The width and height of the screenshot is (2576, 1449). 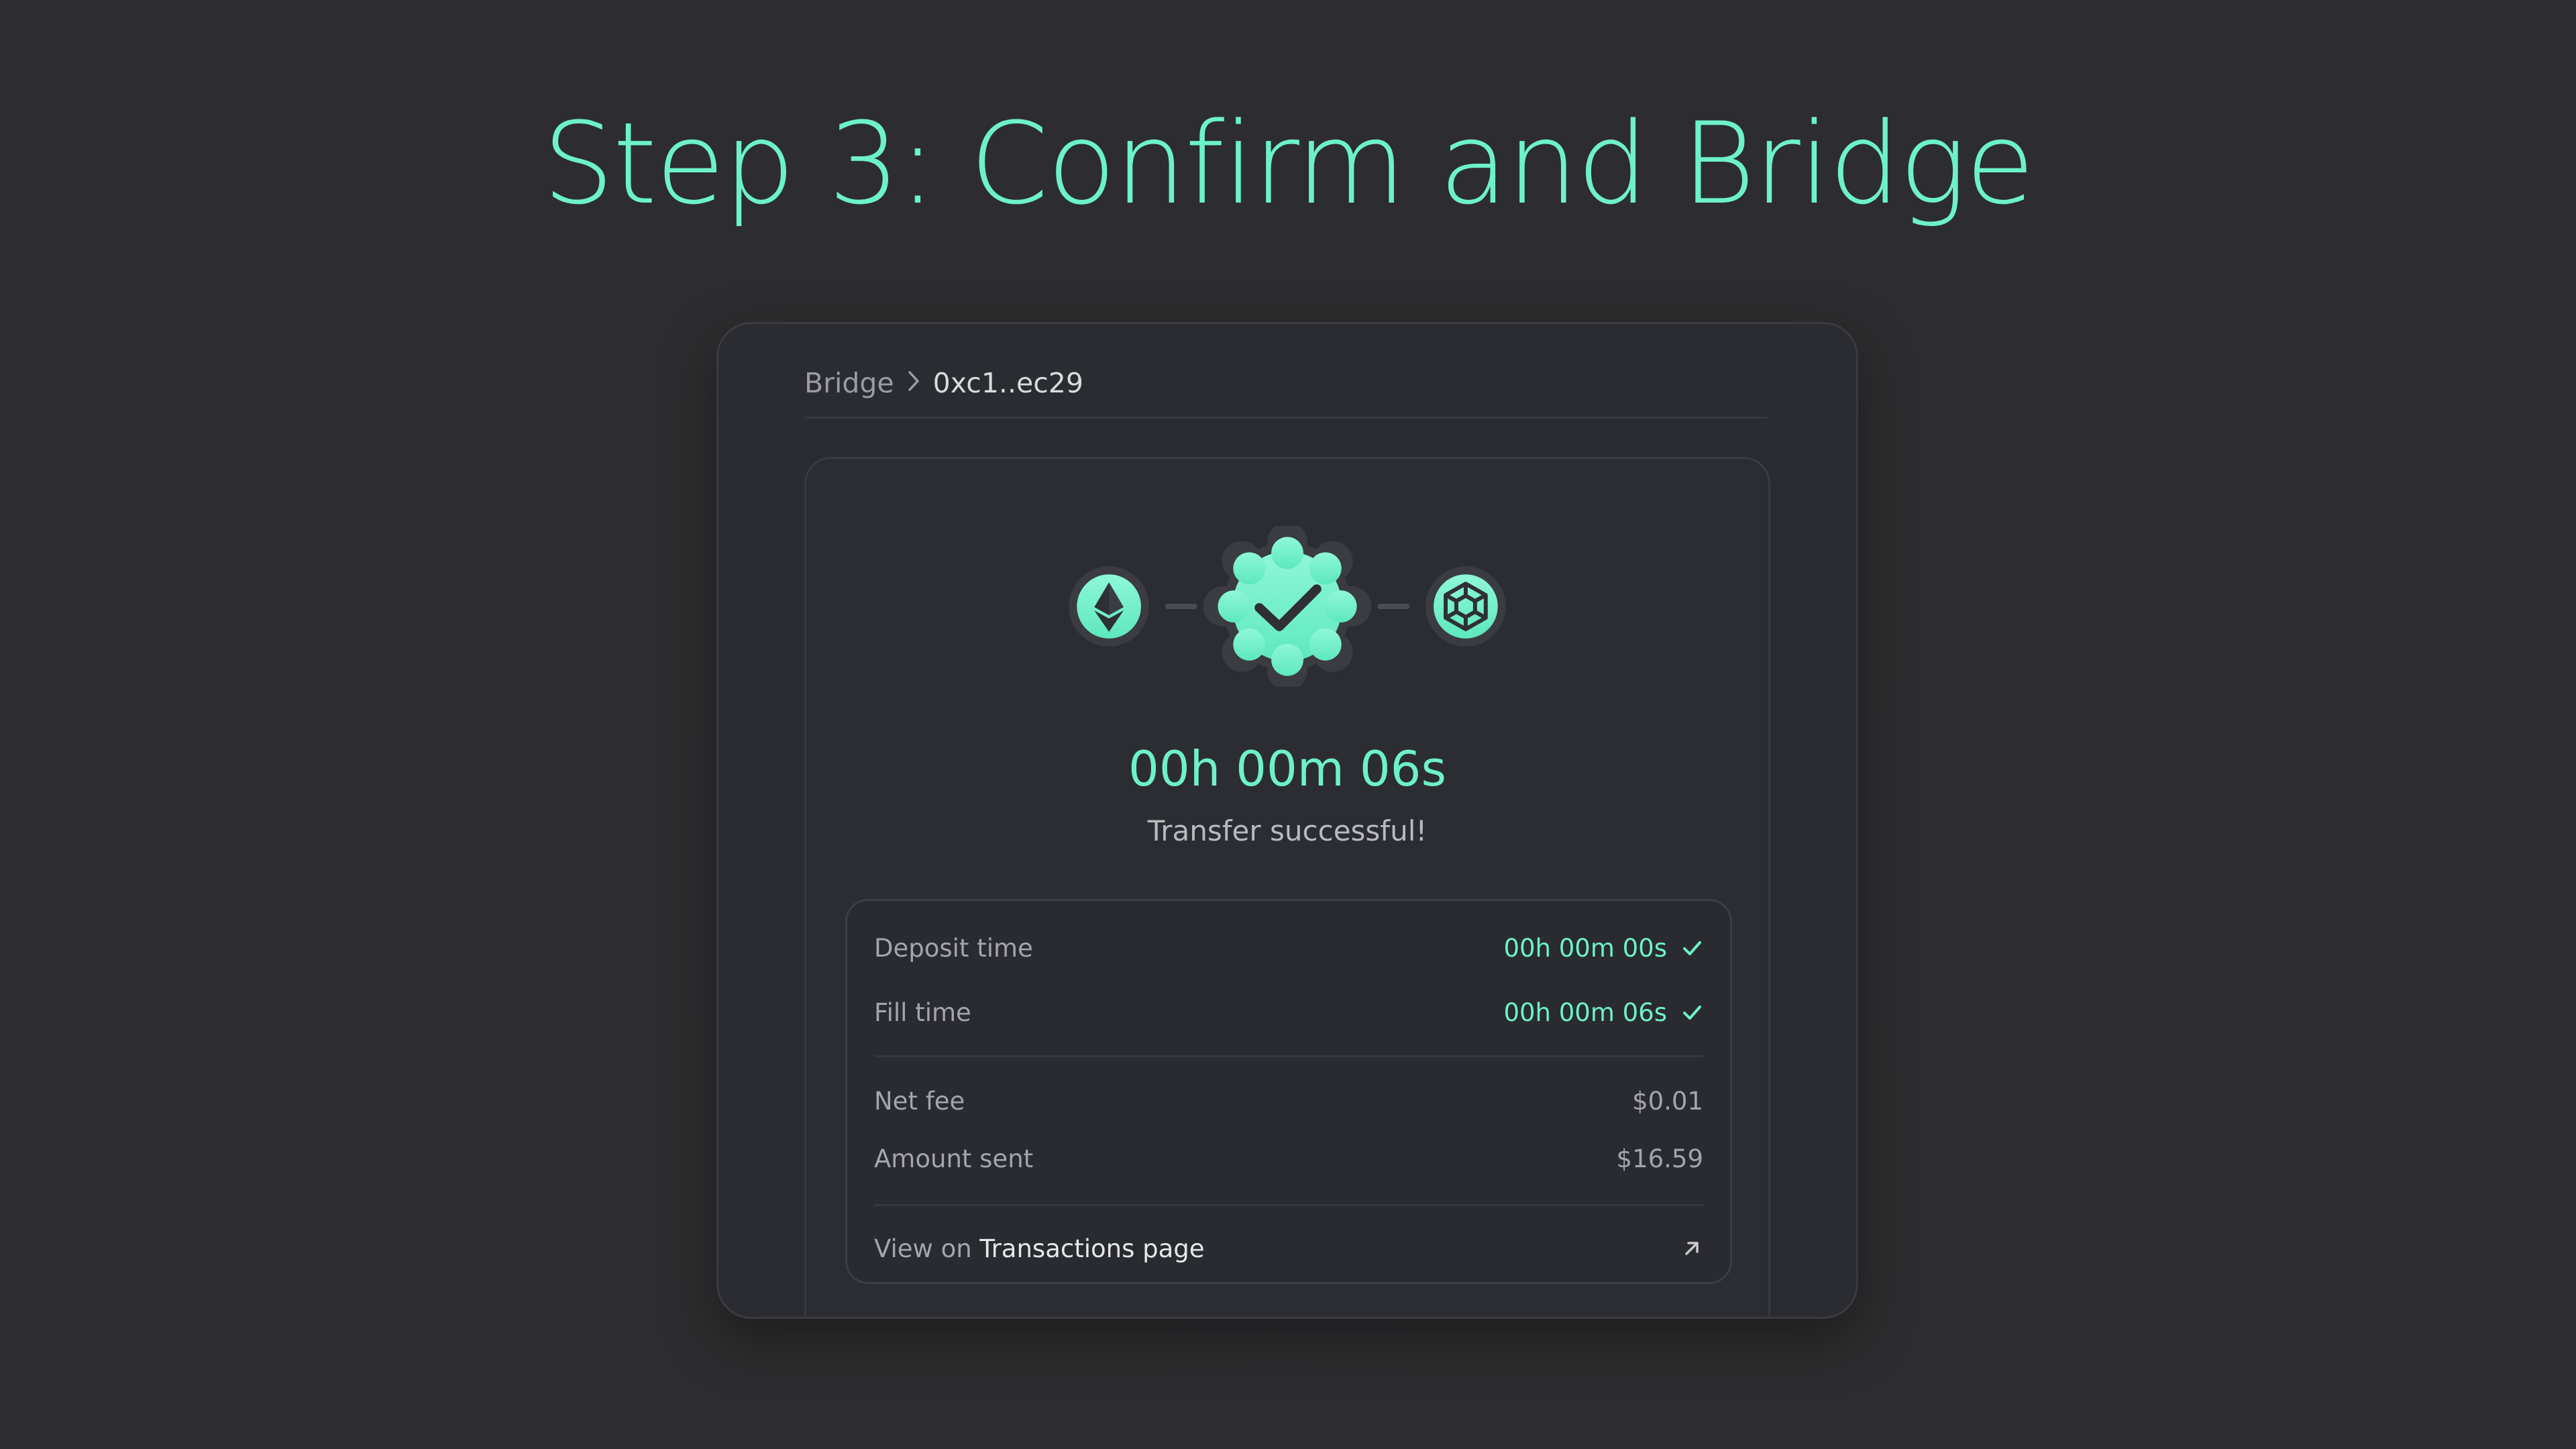 I want to click on check-badge-icon, so click(x=1287, y=606).